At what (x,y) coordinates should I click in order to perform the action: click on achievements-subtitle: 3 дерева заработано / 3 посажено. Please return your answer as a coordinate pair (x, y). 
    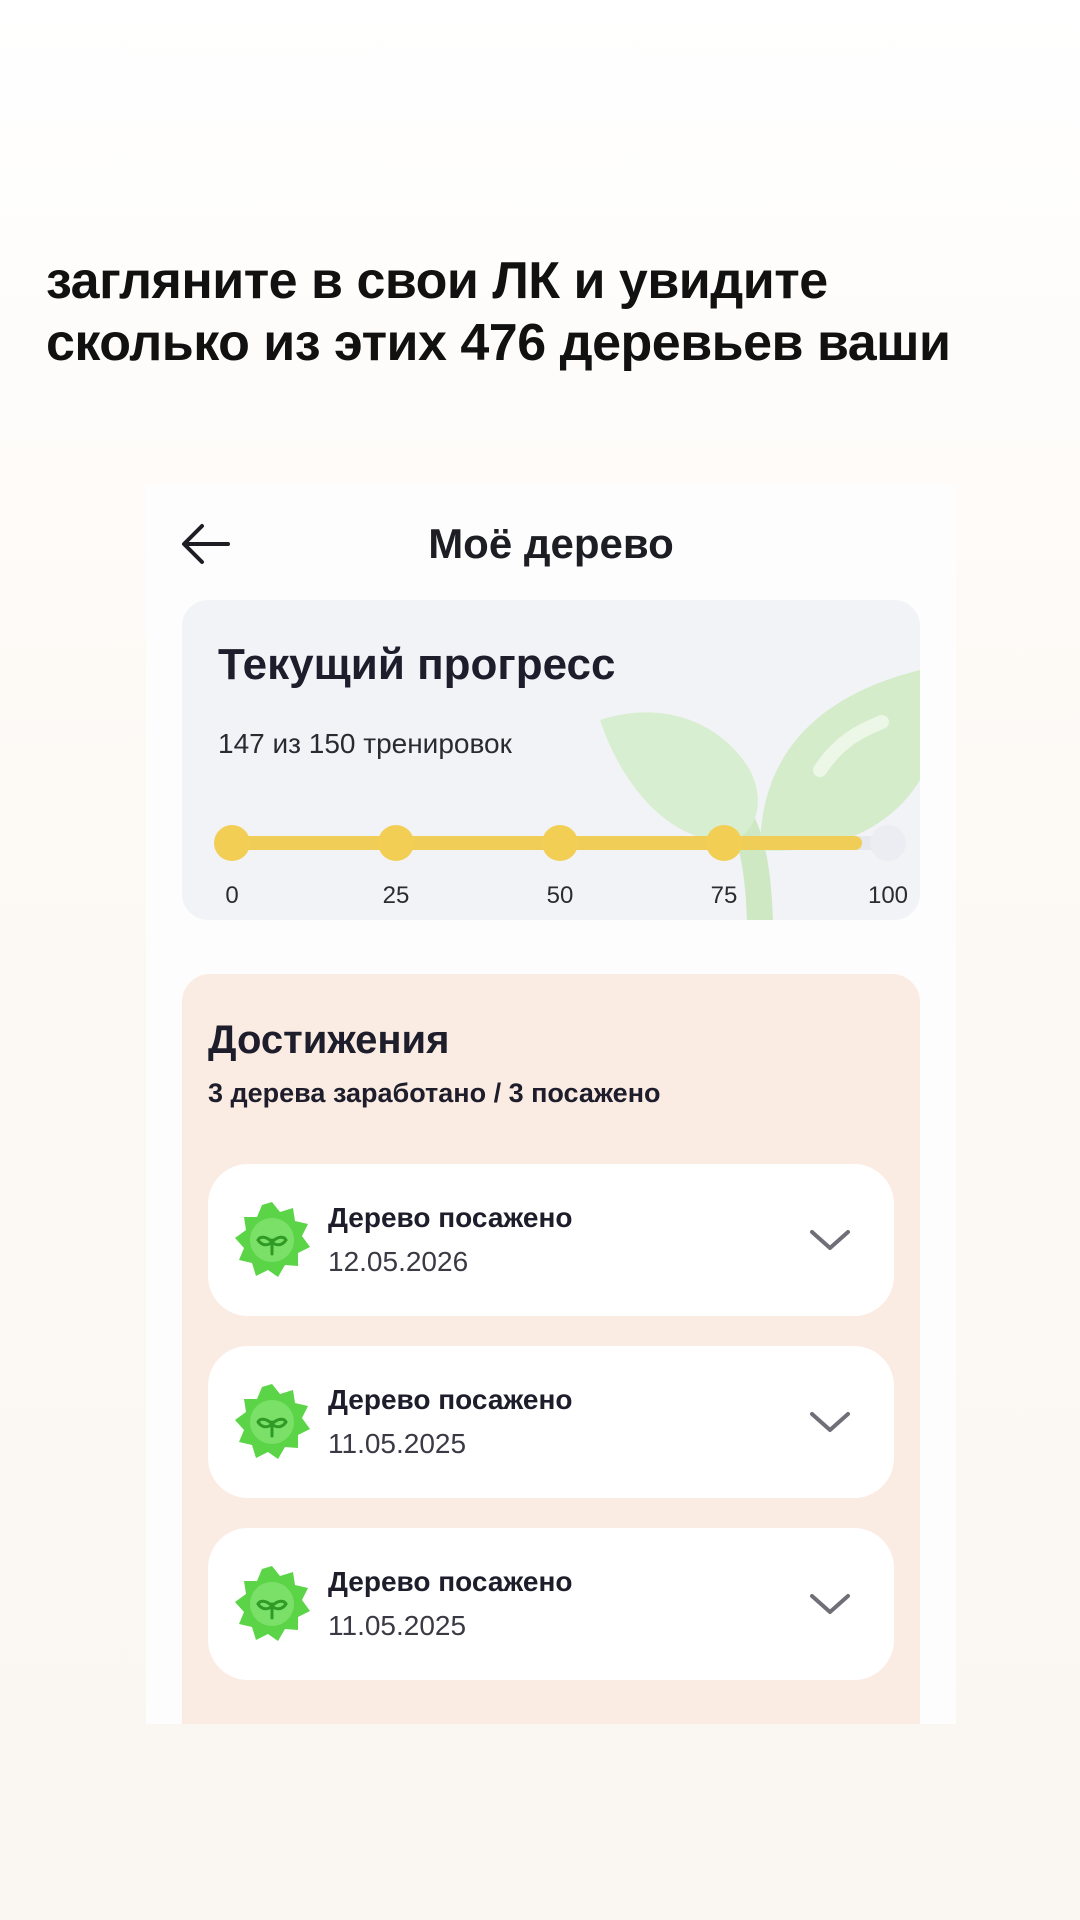
    Looking at the image, I should click on (434, 1093).